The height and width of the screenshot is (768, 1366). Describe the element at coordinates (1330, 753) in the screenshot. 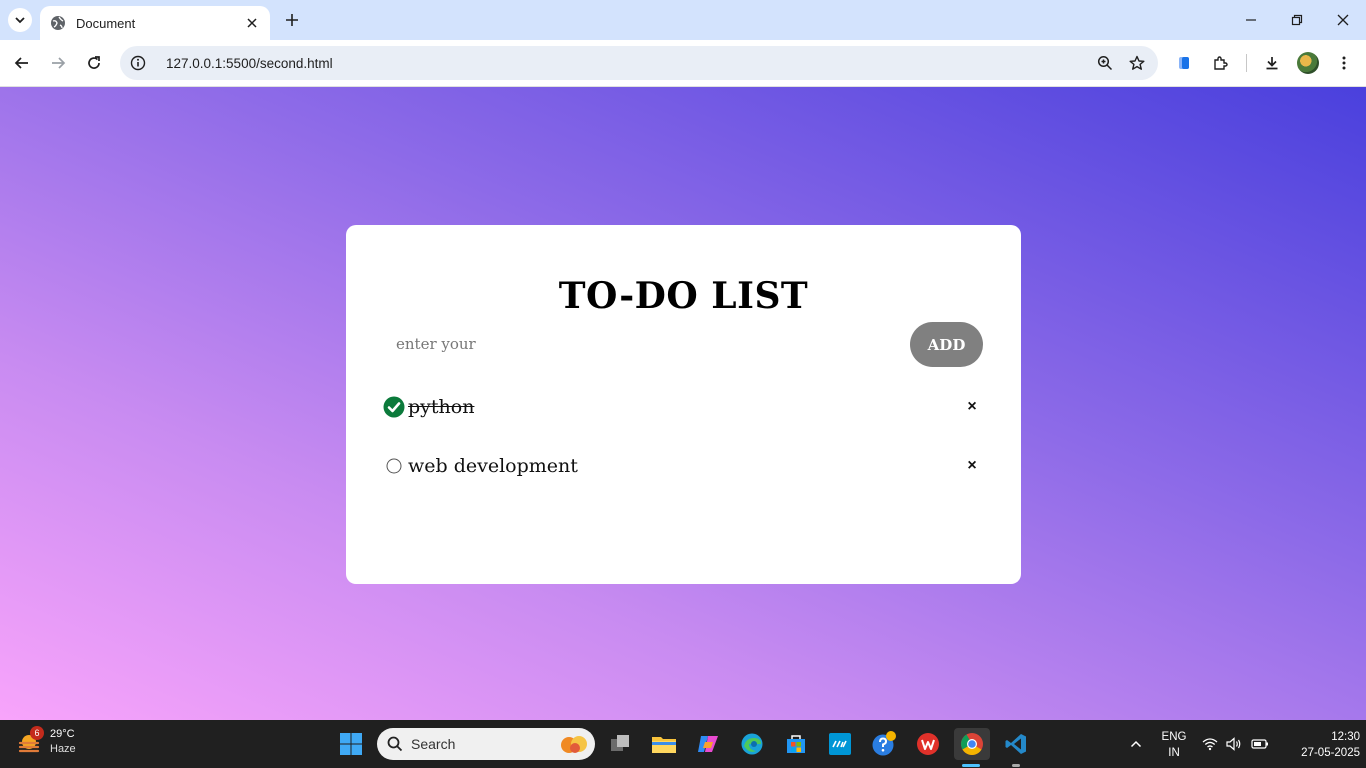

I see `clock-date: 27-05-2025` at that location.